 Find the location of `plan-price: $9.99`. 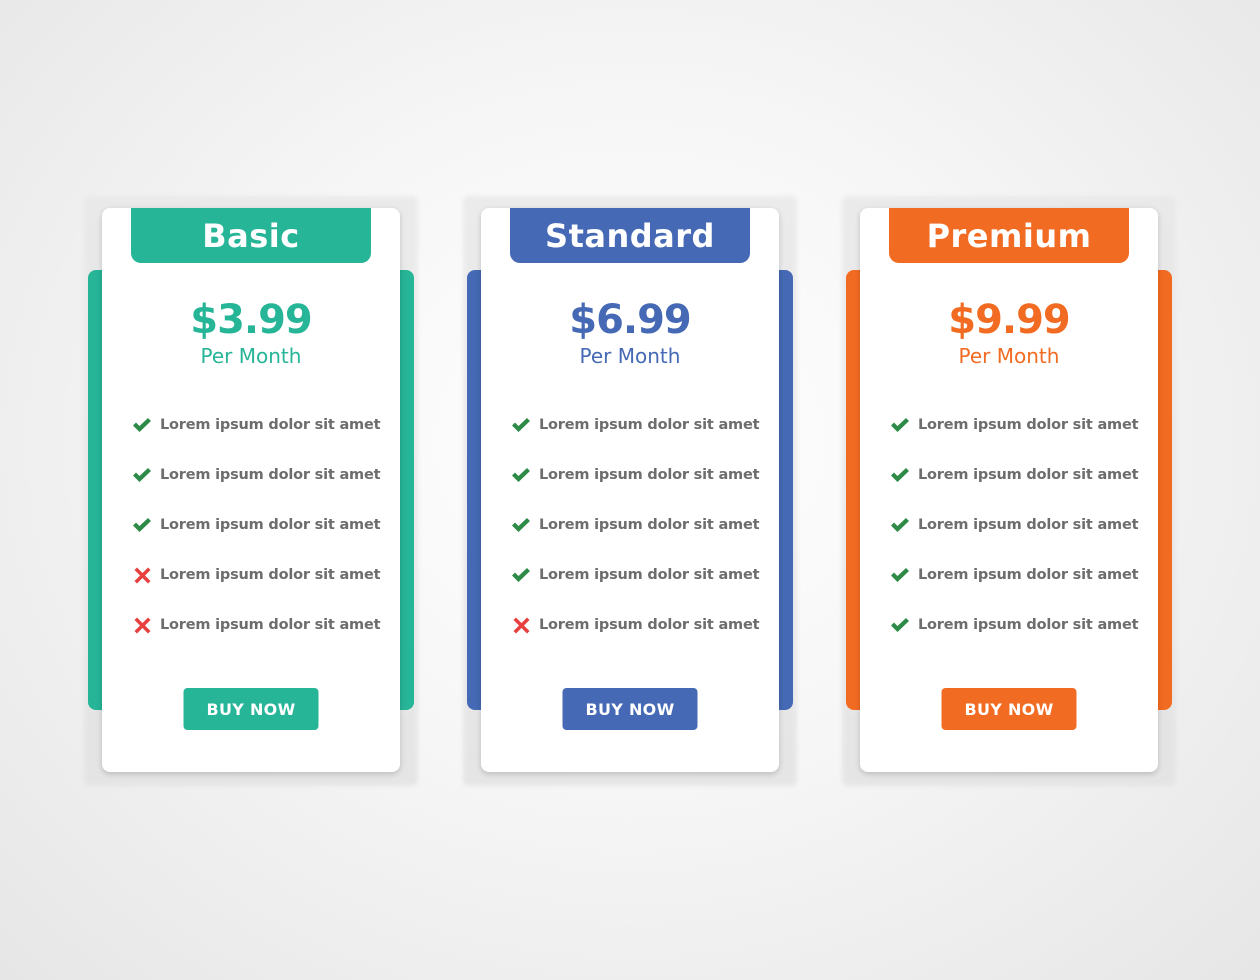

plan-price: $9.99 is located at coordinates (1009, 320).